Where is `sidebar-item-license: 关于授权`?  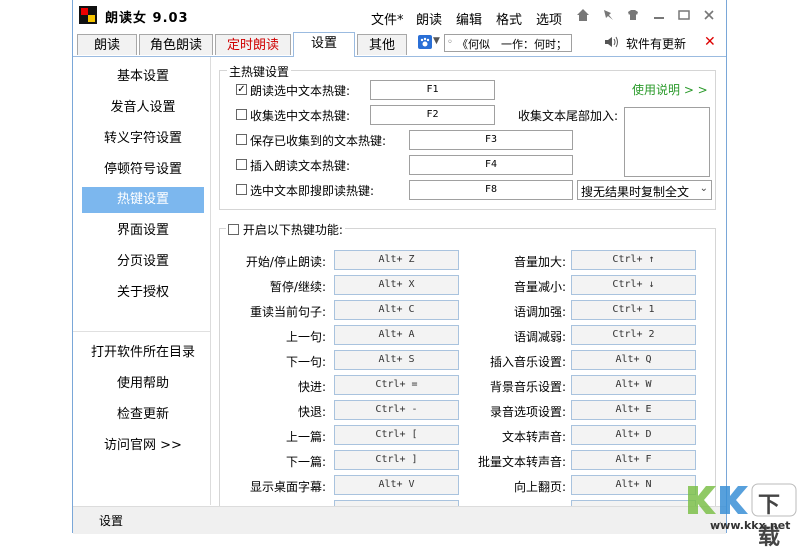
sidebar-item-license: 关于授权 is located at coordinates (143, 293).